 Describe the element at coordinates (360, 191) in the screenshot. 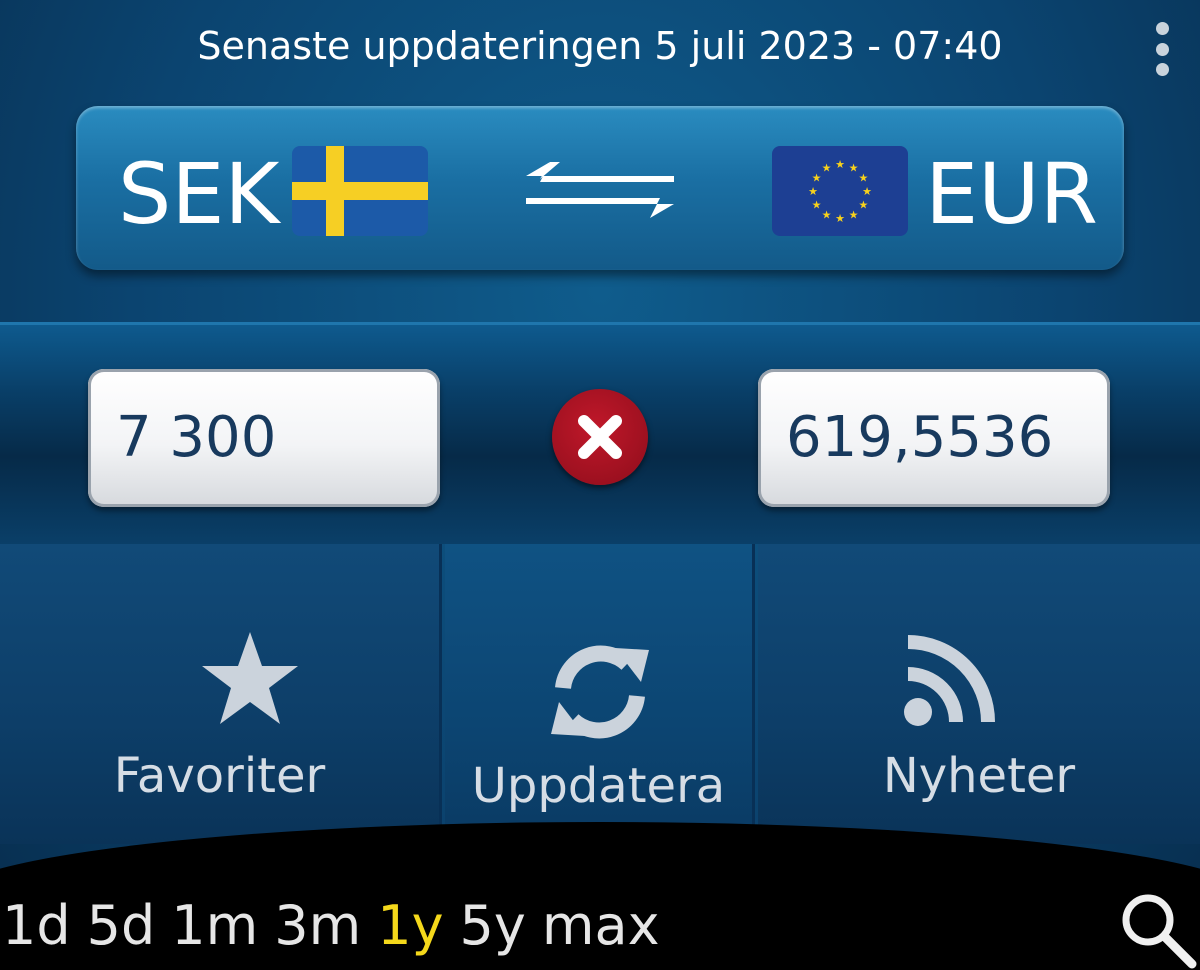

I see `sweden-flag-icon` at that location.